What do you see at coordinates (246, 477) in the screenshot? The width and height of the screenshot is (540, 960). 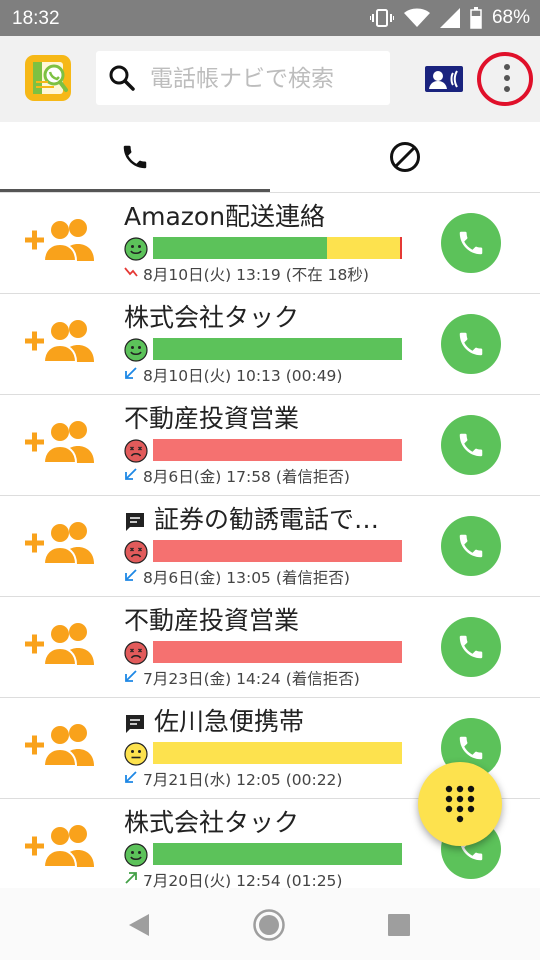 I see `call-meta: 8月6日(金) 17:58 (着信拒否)` at bounding box center [246, 477].